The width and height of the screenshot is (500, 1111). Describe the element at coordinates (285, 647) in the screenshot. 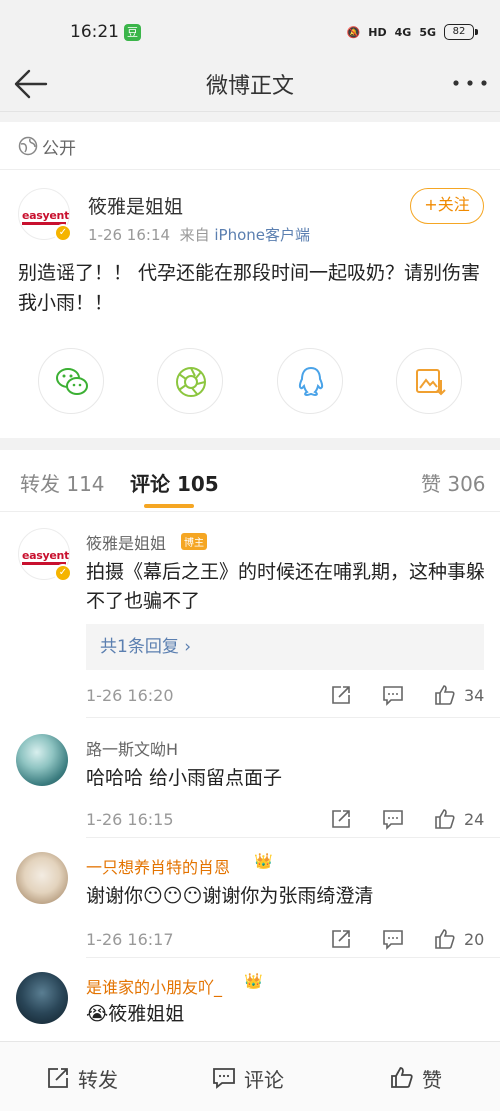

I see `view-replies-button: 共1条回复 ›` at that location.